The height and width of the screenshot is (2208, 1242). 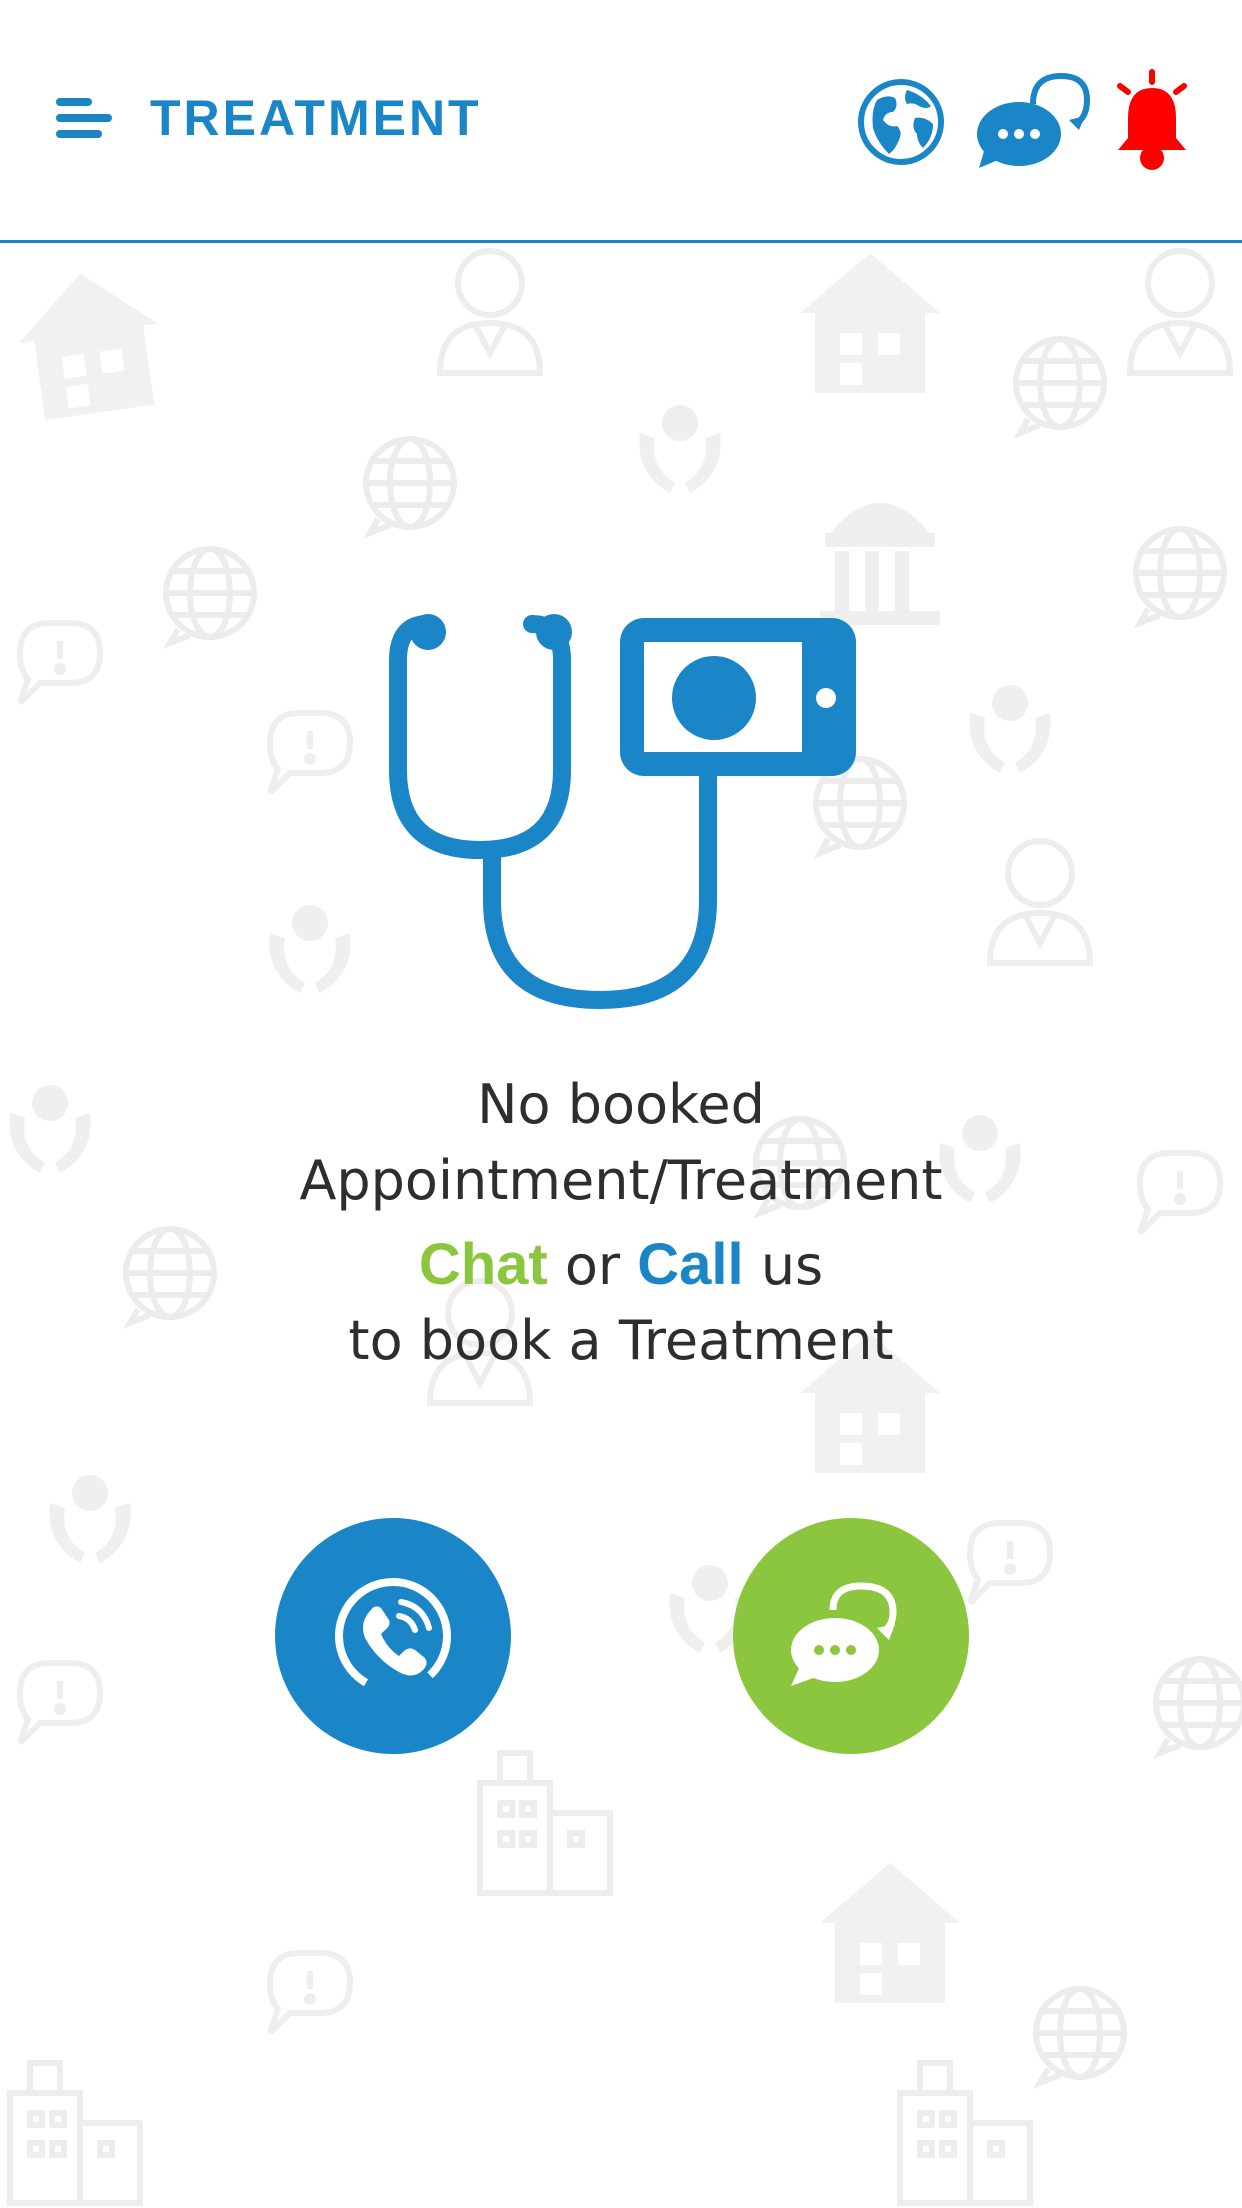 I want to click on call-button, so click(x=393, y=1636).